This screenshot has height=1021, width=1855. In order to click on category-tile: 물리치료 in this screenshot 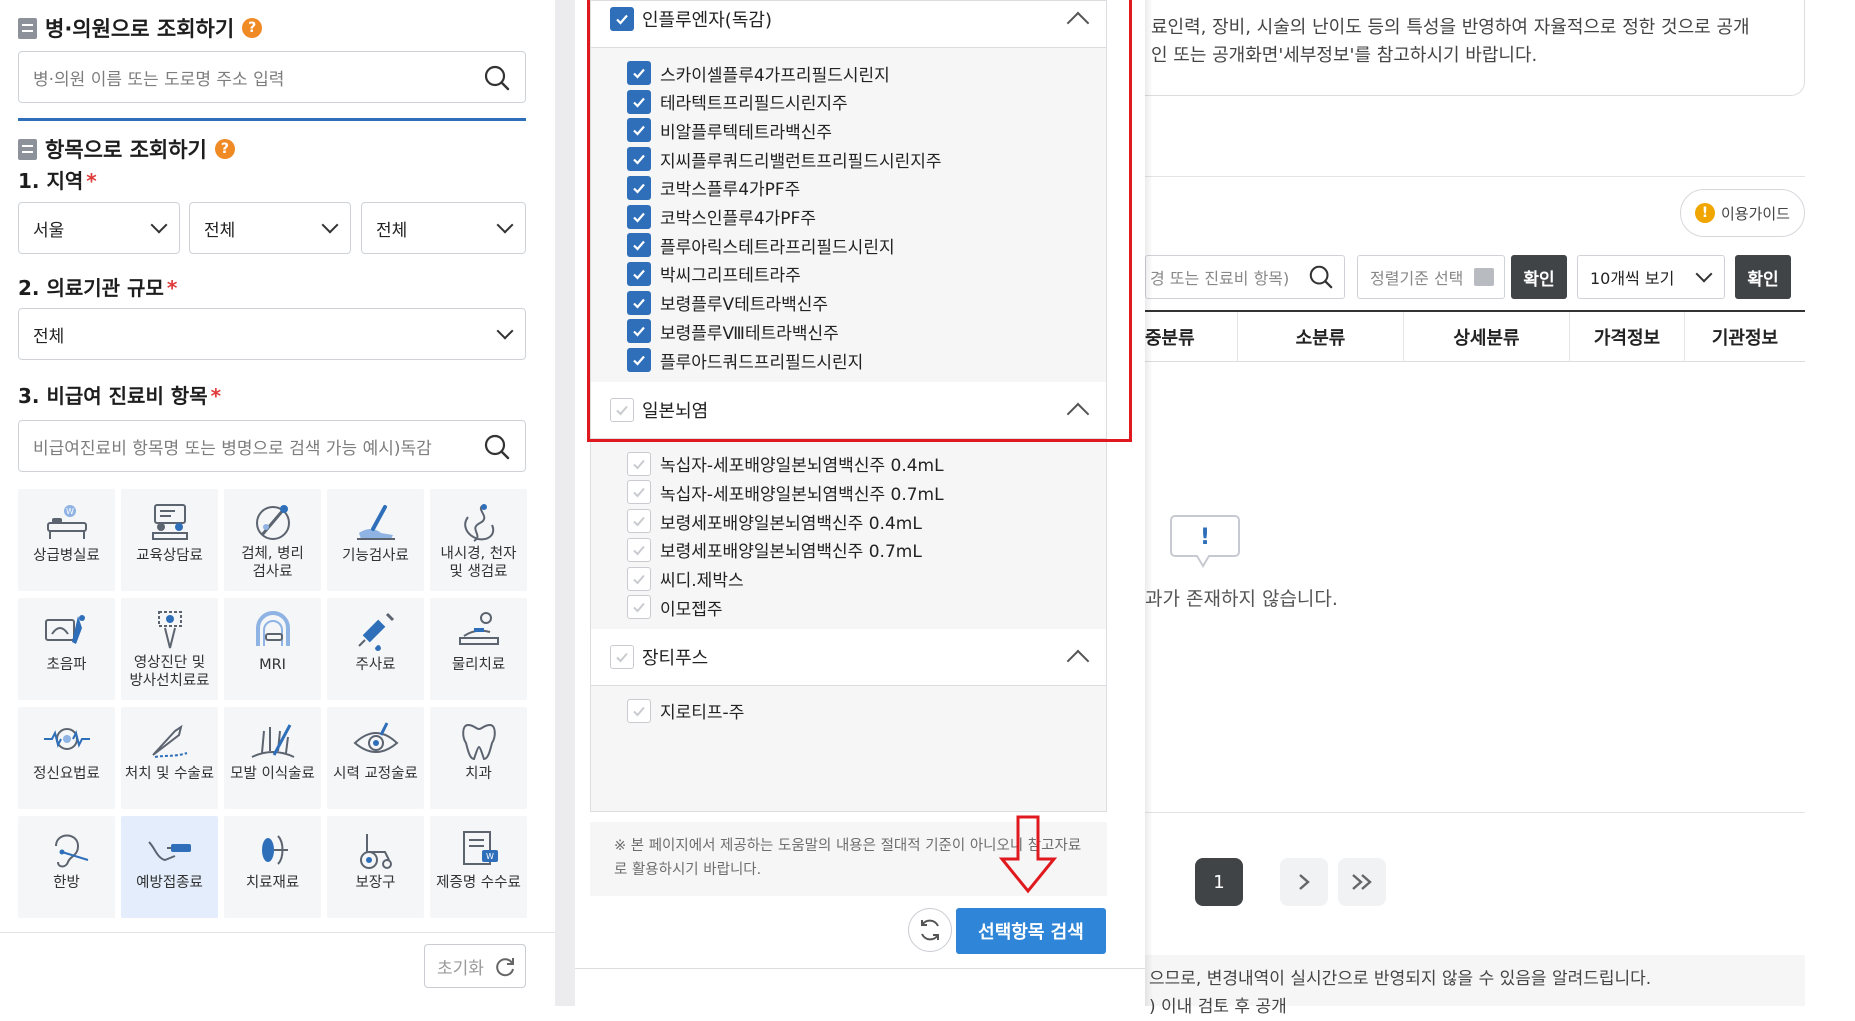, I will do `click(478, 649)`.